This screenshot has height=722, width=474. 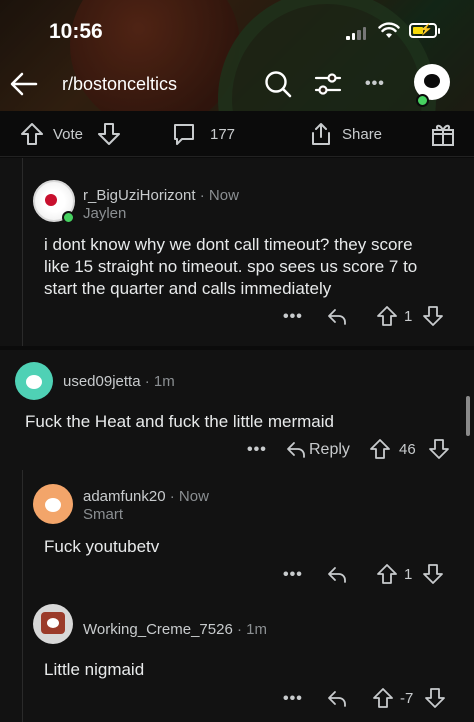 What do you see at coordinates (278, 84) in the screenshot?
I see `search-icon` at bounding box center [278, 84].